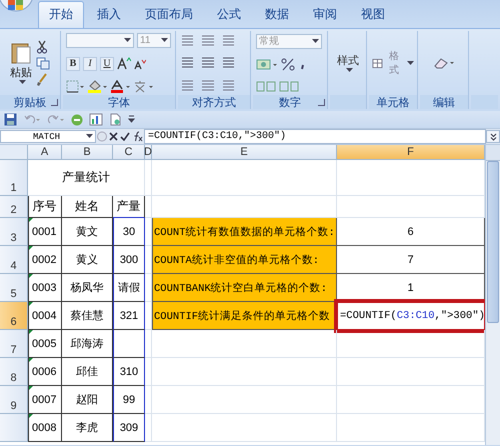 The image size is (500, 446). Describe the element at coordinates (124, 63) in the screenshot. I see `grow-font-icon` at that location.